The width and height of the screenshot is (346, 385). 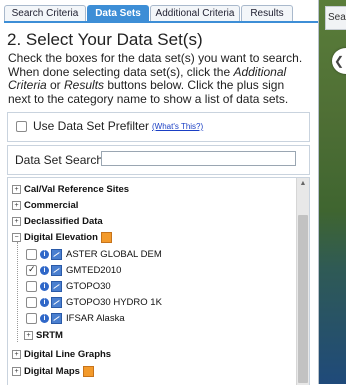 I want to click on dataset-search-label: Data Set Search:, so click(x=61, y=160).